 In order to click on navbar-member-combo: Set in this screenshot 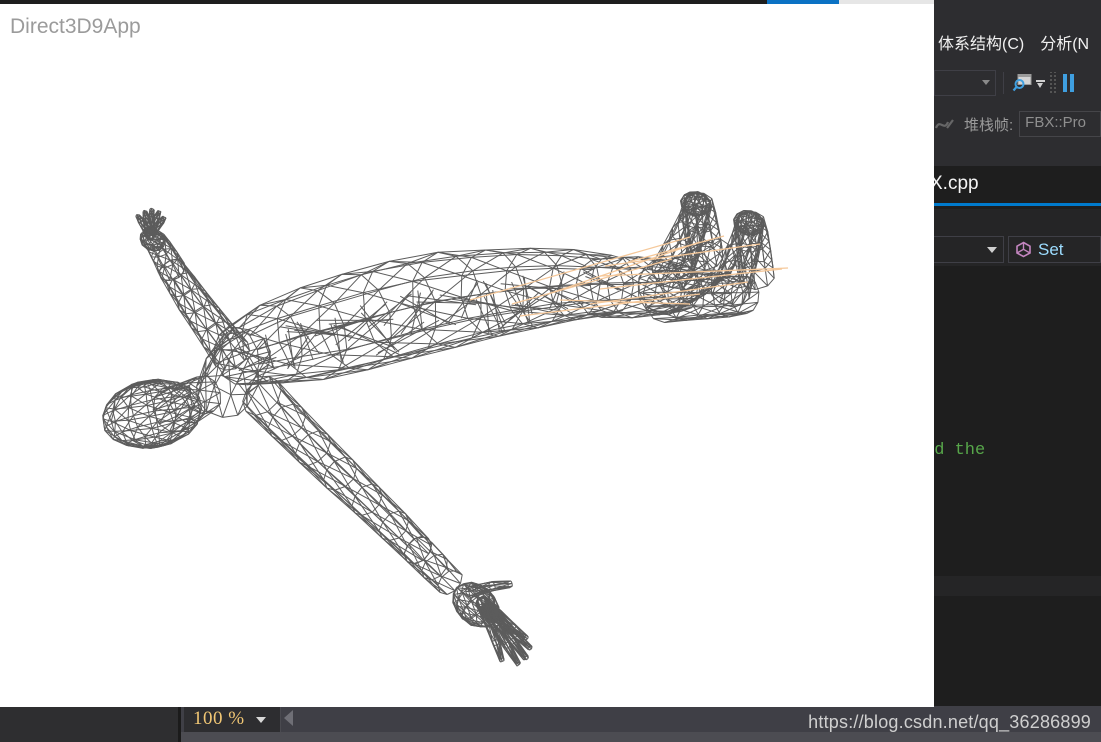, I will do `click(1054, 249)`.